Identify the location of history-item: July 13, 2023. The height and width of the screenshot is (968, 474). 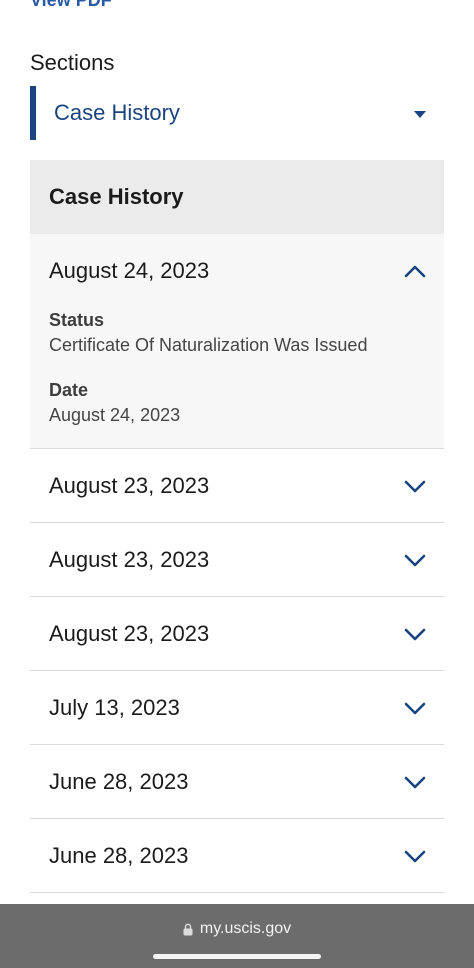
(237, 708).